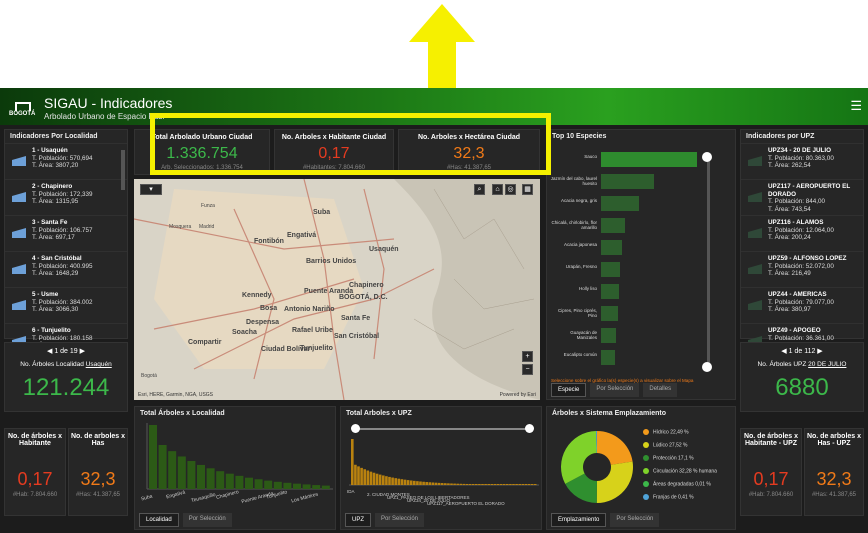 The width and height of the screenshot is (868, 533). I want to click on scrollbar, so click(123, 170).